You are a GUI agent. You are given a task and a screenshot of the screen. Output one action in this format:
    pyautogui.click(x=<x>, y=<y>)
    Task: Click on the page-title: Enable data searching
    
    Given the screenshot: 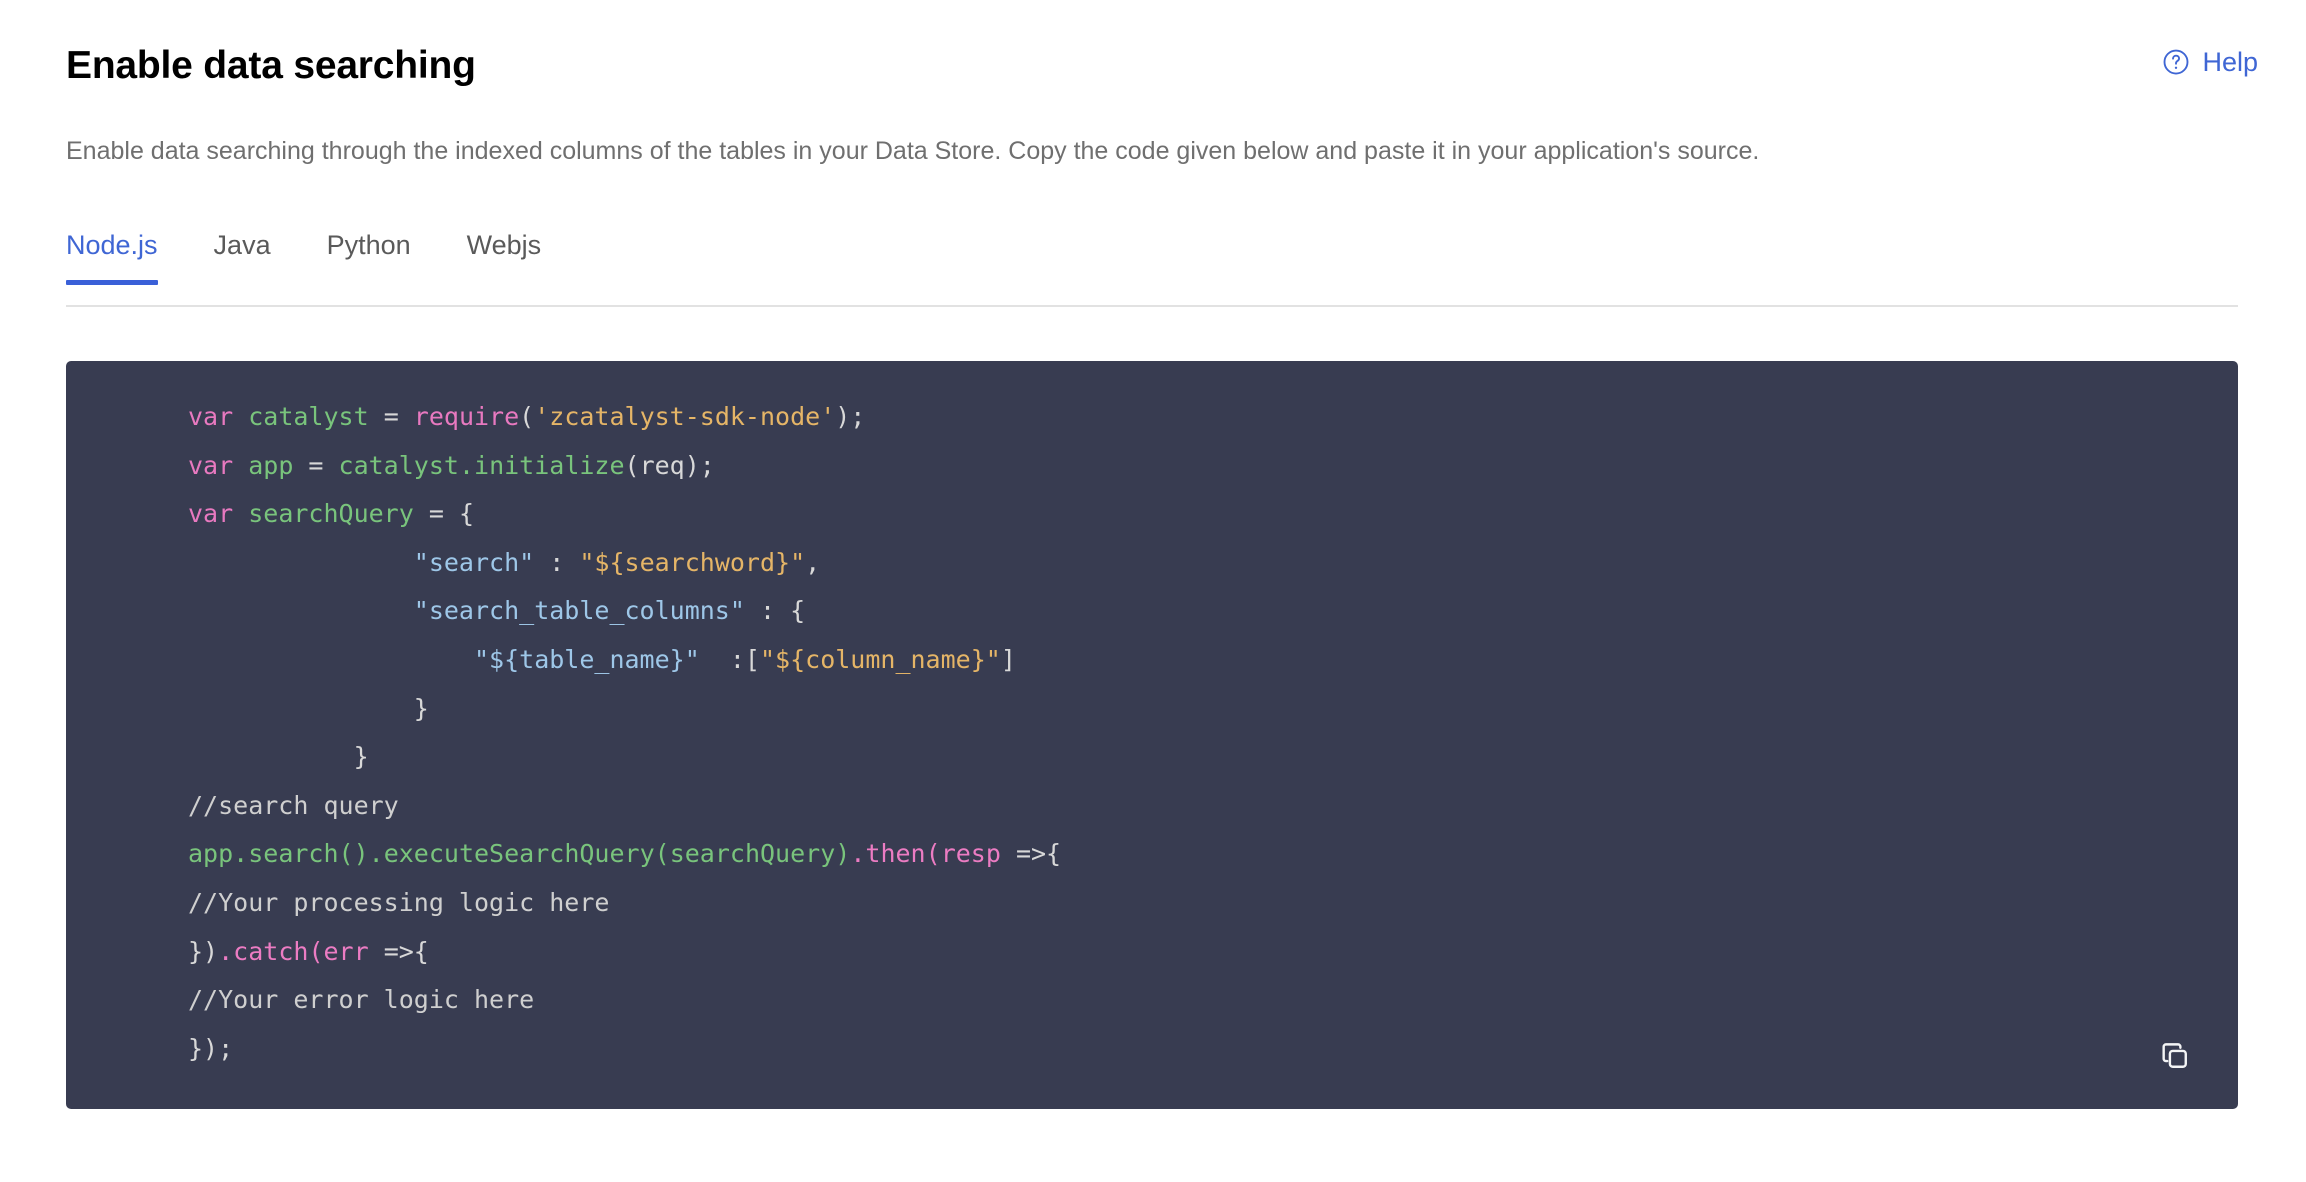 What is the action you would take?
    pyautogui.click(x=271, y=65)
    